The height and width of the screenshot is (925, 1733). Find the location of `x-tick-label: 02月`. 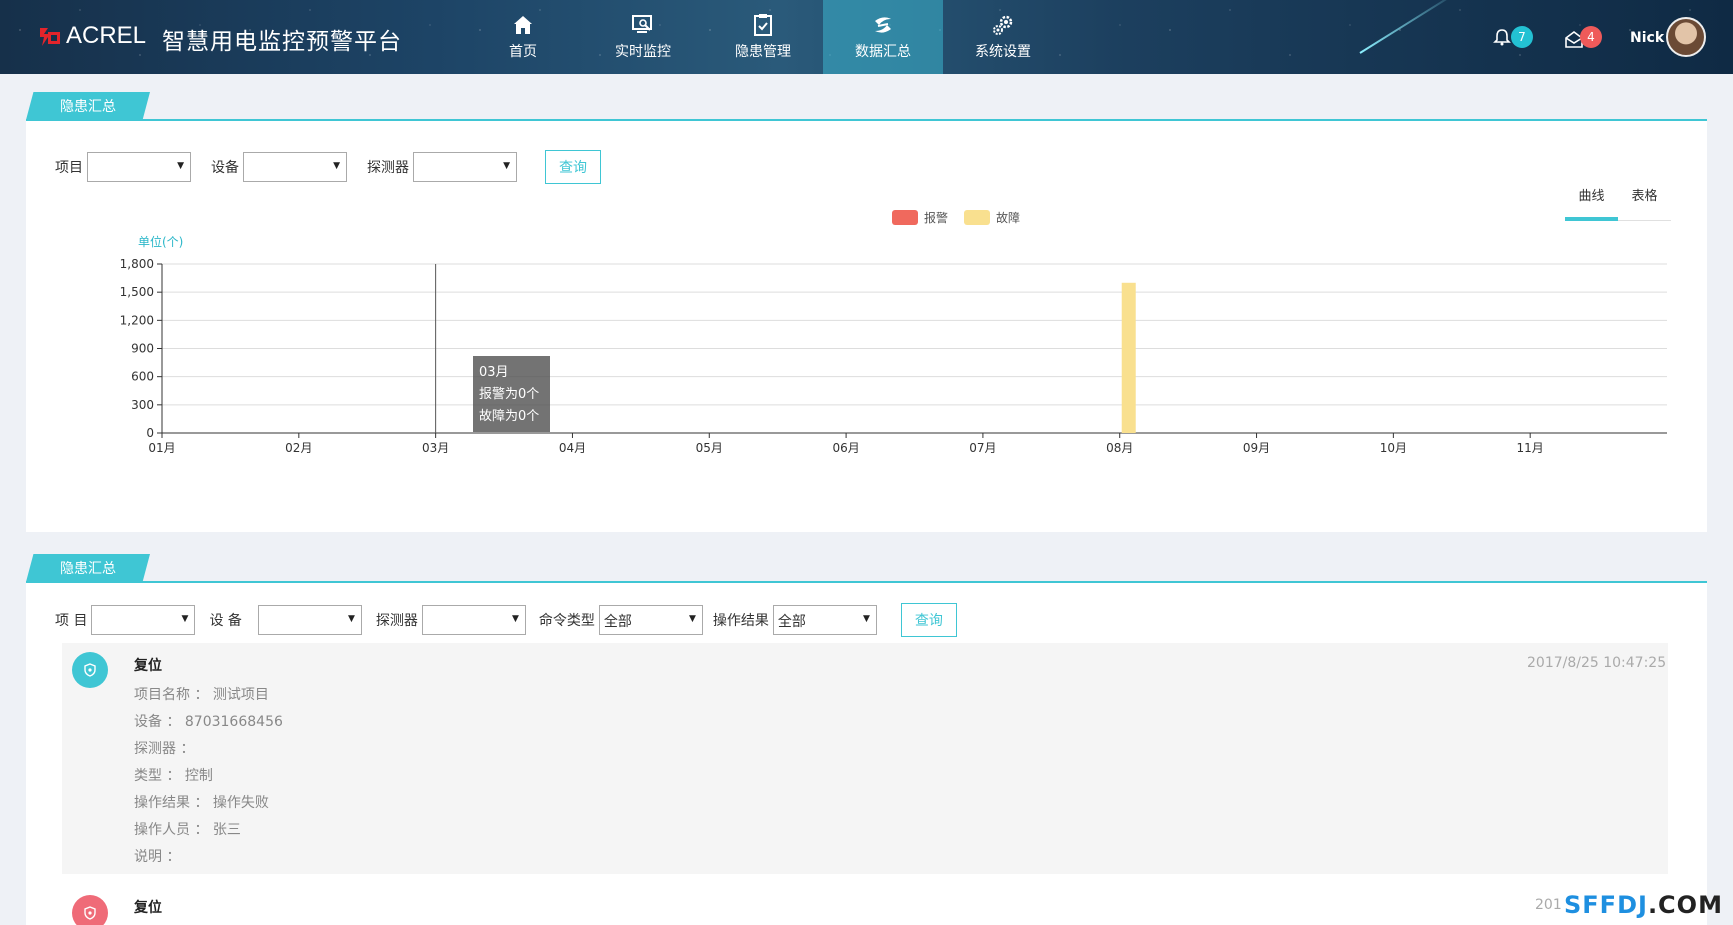

x-tick-label: 02月 is located at coordinates (298, 448).